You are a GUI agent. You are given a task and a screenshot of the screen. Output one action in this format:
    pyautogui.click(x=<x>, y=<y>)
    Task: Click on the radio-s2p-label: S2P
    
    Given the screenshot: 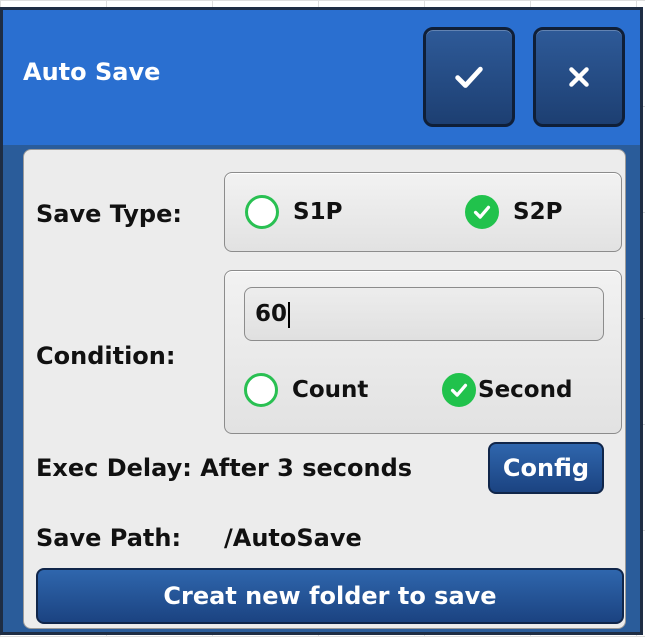 What is the action you would take?
    pyautogui.click(x=538, y=212)
    